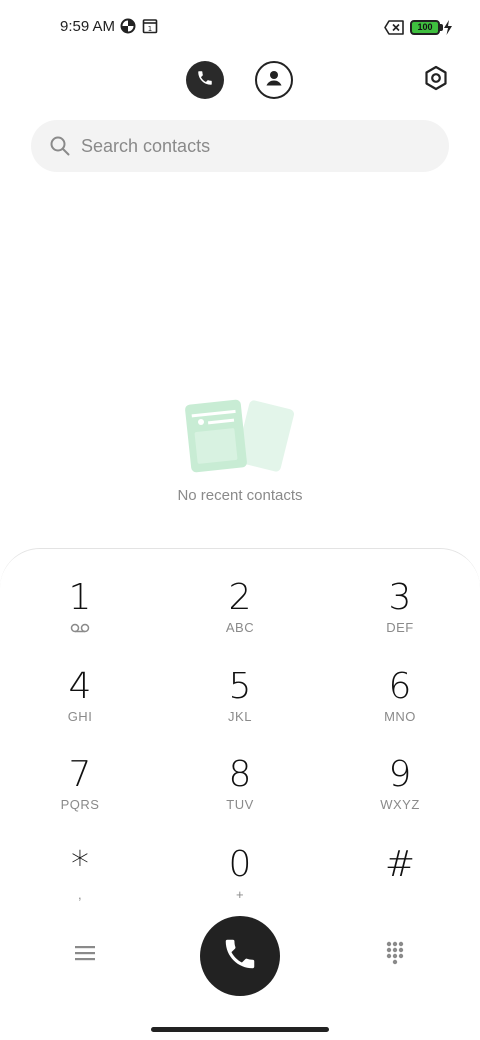 The image size is (480, 1040). I want to click on key-letters: WXYZ, so click(400, 804).